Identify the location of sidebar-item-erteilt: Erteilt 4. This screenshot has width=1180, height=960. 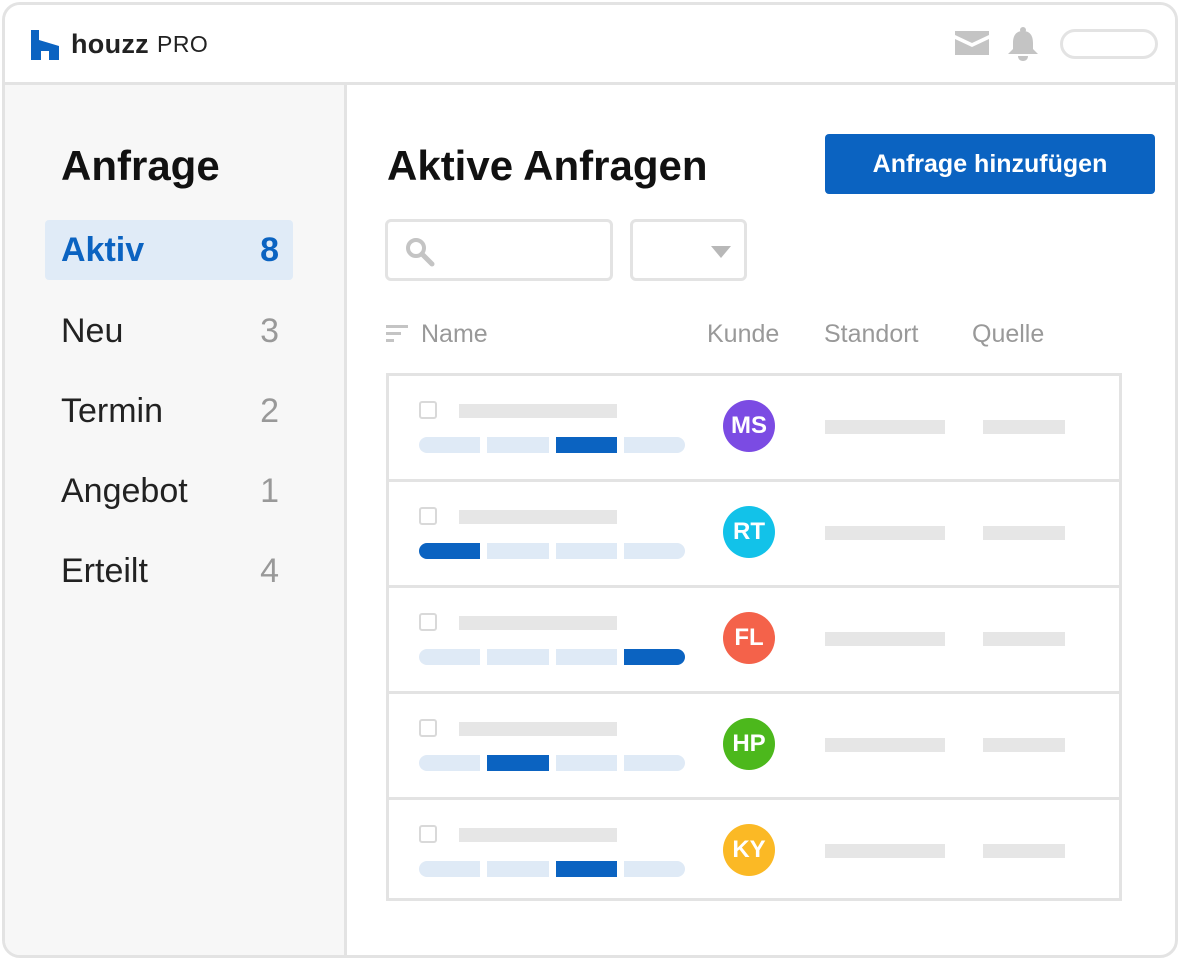
(169, 571).